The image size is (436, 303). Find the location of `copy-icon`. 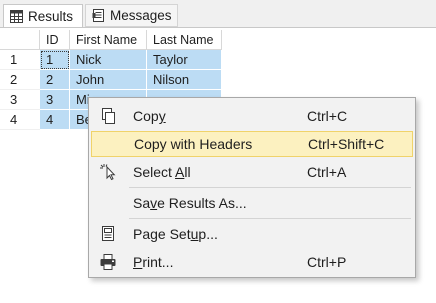

copy-icon is located at coordinates (108, 116).